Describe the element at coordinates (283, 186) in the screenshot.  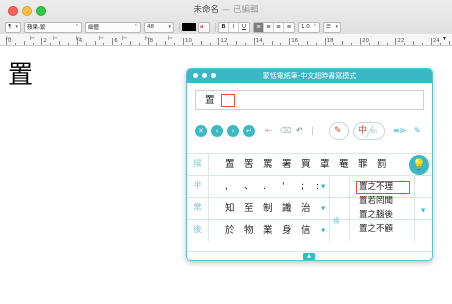
I see `punctuation-char: '` at that location.